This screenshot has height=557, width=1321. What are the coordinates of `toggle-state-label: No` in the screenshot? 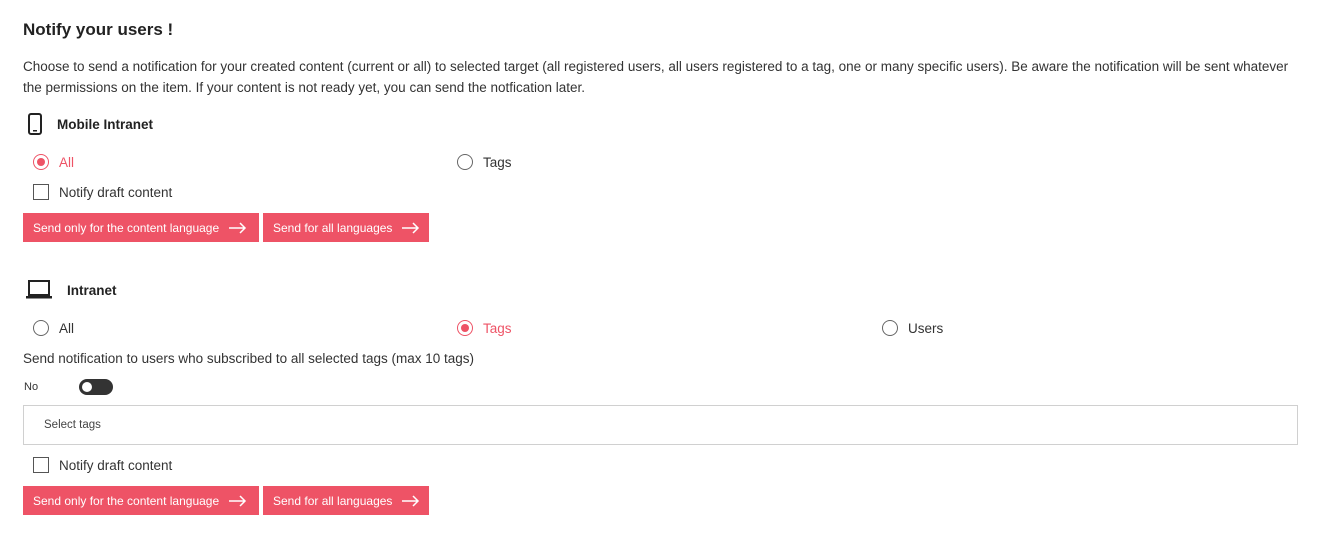 It's located at (31, 387).